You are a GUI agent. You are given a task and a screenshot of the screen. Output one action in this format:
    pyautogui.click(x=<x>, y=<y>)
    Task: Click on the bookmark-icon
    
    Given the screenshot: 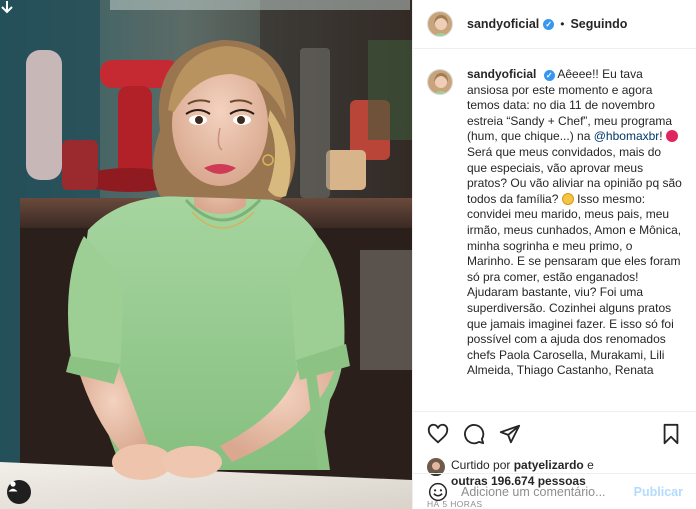 What is the action you would take?
    pyautogui.click(x=671, y=434)
    